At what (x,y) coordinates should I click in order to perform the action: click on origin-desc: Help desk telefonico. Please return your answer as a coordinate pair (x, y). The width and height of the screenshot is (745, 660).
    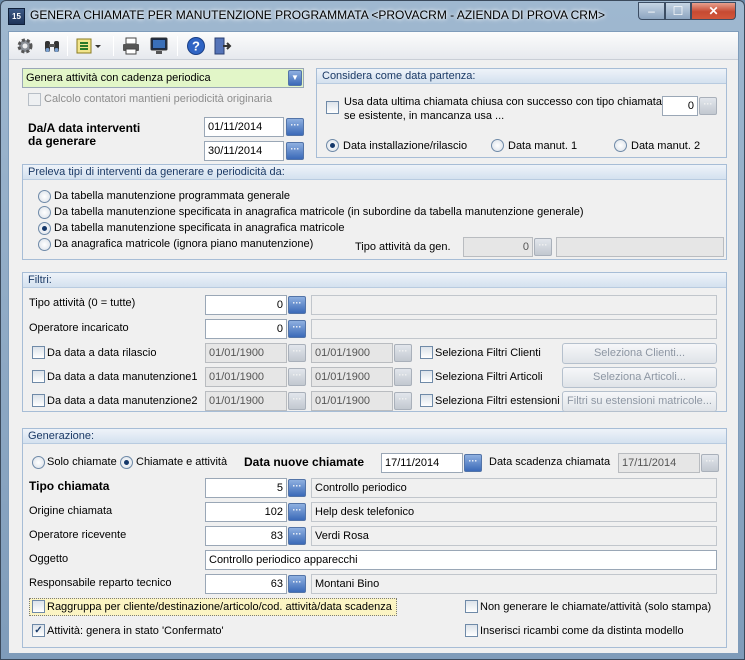
    Looking at the image, I should click on (514, 512).